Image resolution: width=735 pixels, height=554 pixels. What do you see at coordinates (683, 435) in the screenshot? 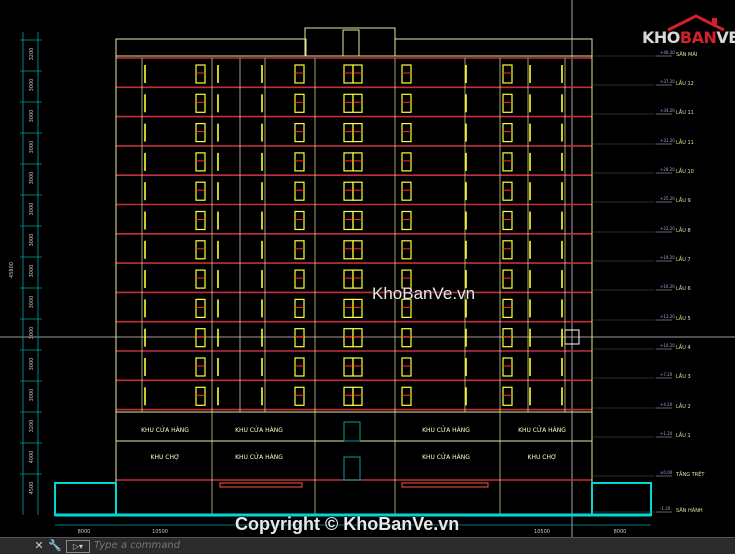
I see `floor-label-13: LẦU 1` at bounding box center [683, 435].